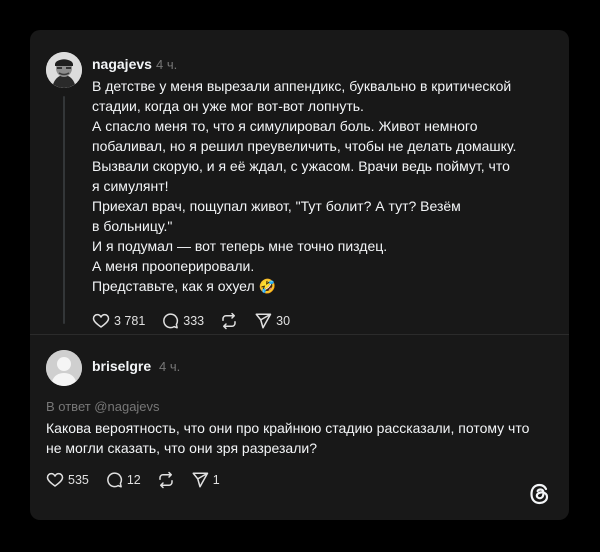 The width and height of the screenshot is (600, 552). I want to click on divider, so click(299, 334).